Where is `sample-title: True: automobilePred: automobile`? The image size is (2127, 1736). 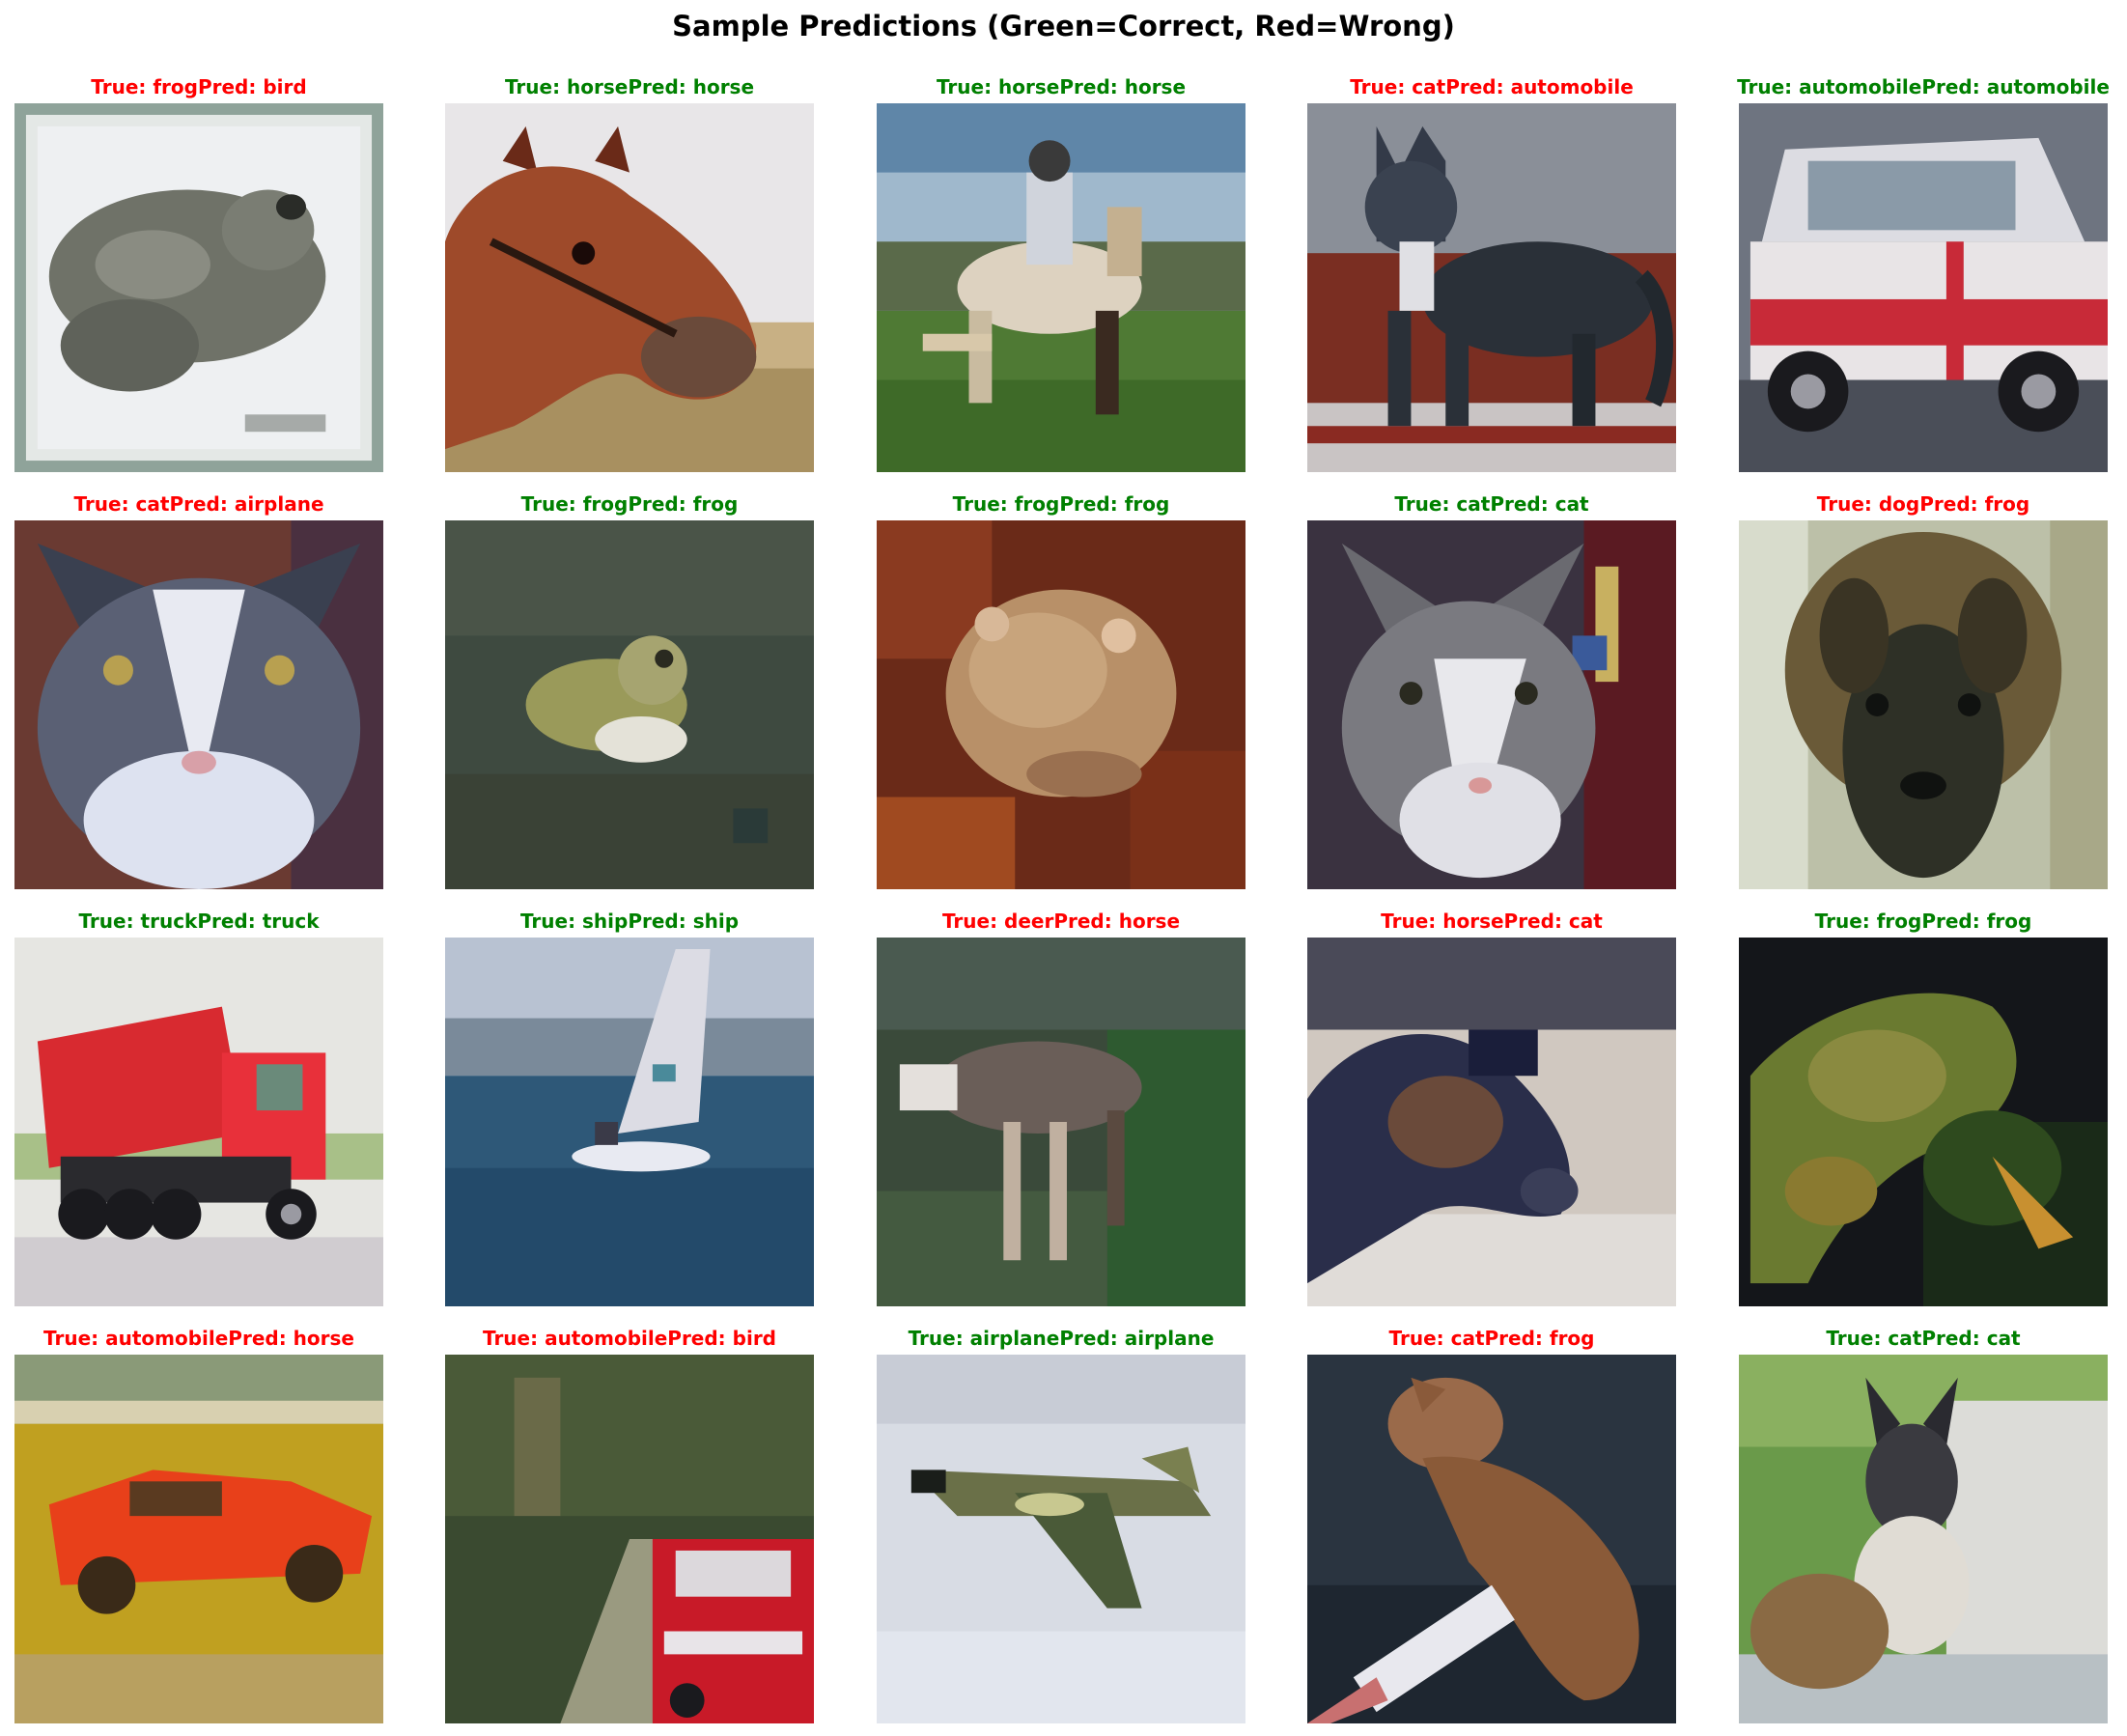 sample-title: True: automobilePred: automobile is located at coordinates (1923, 87).